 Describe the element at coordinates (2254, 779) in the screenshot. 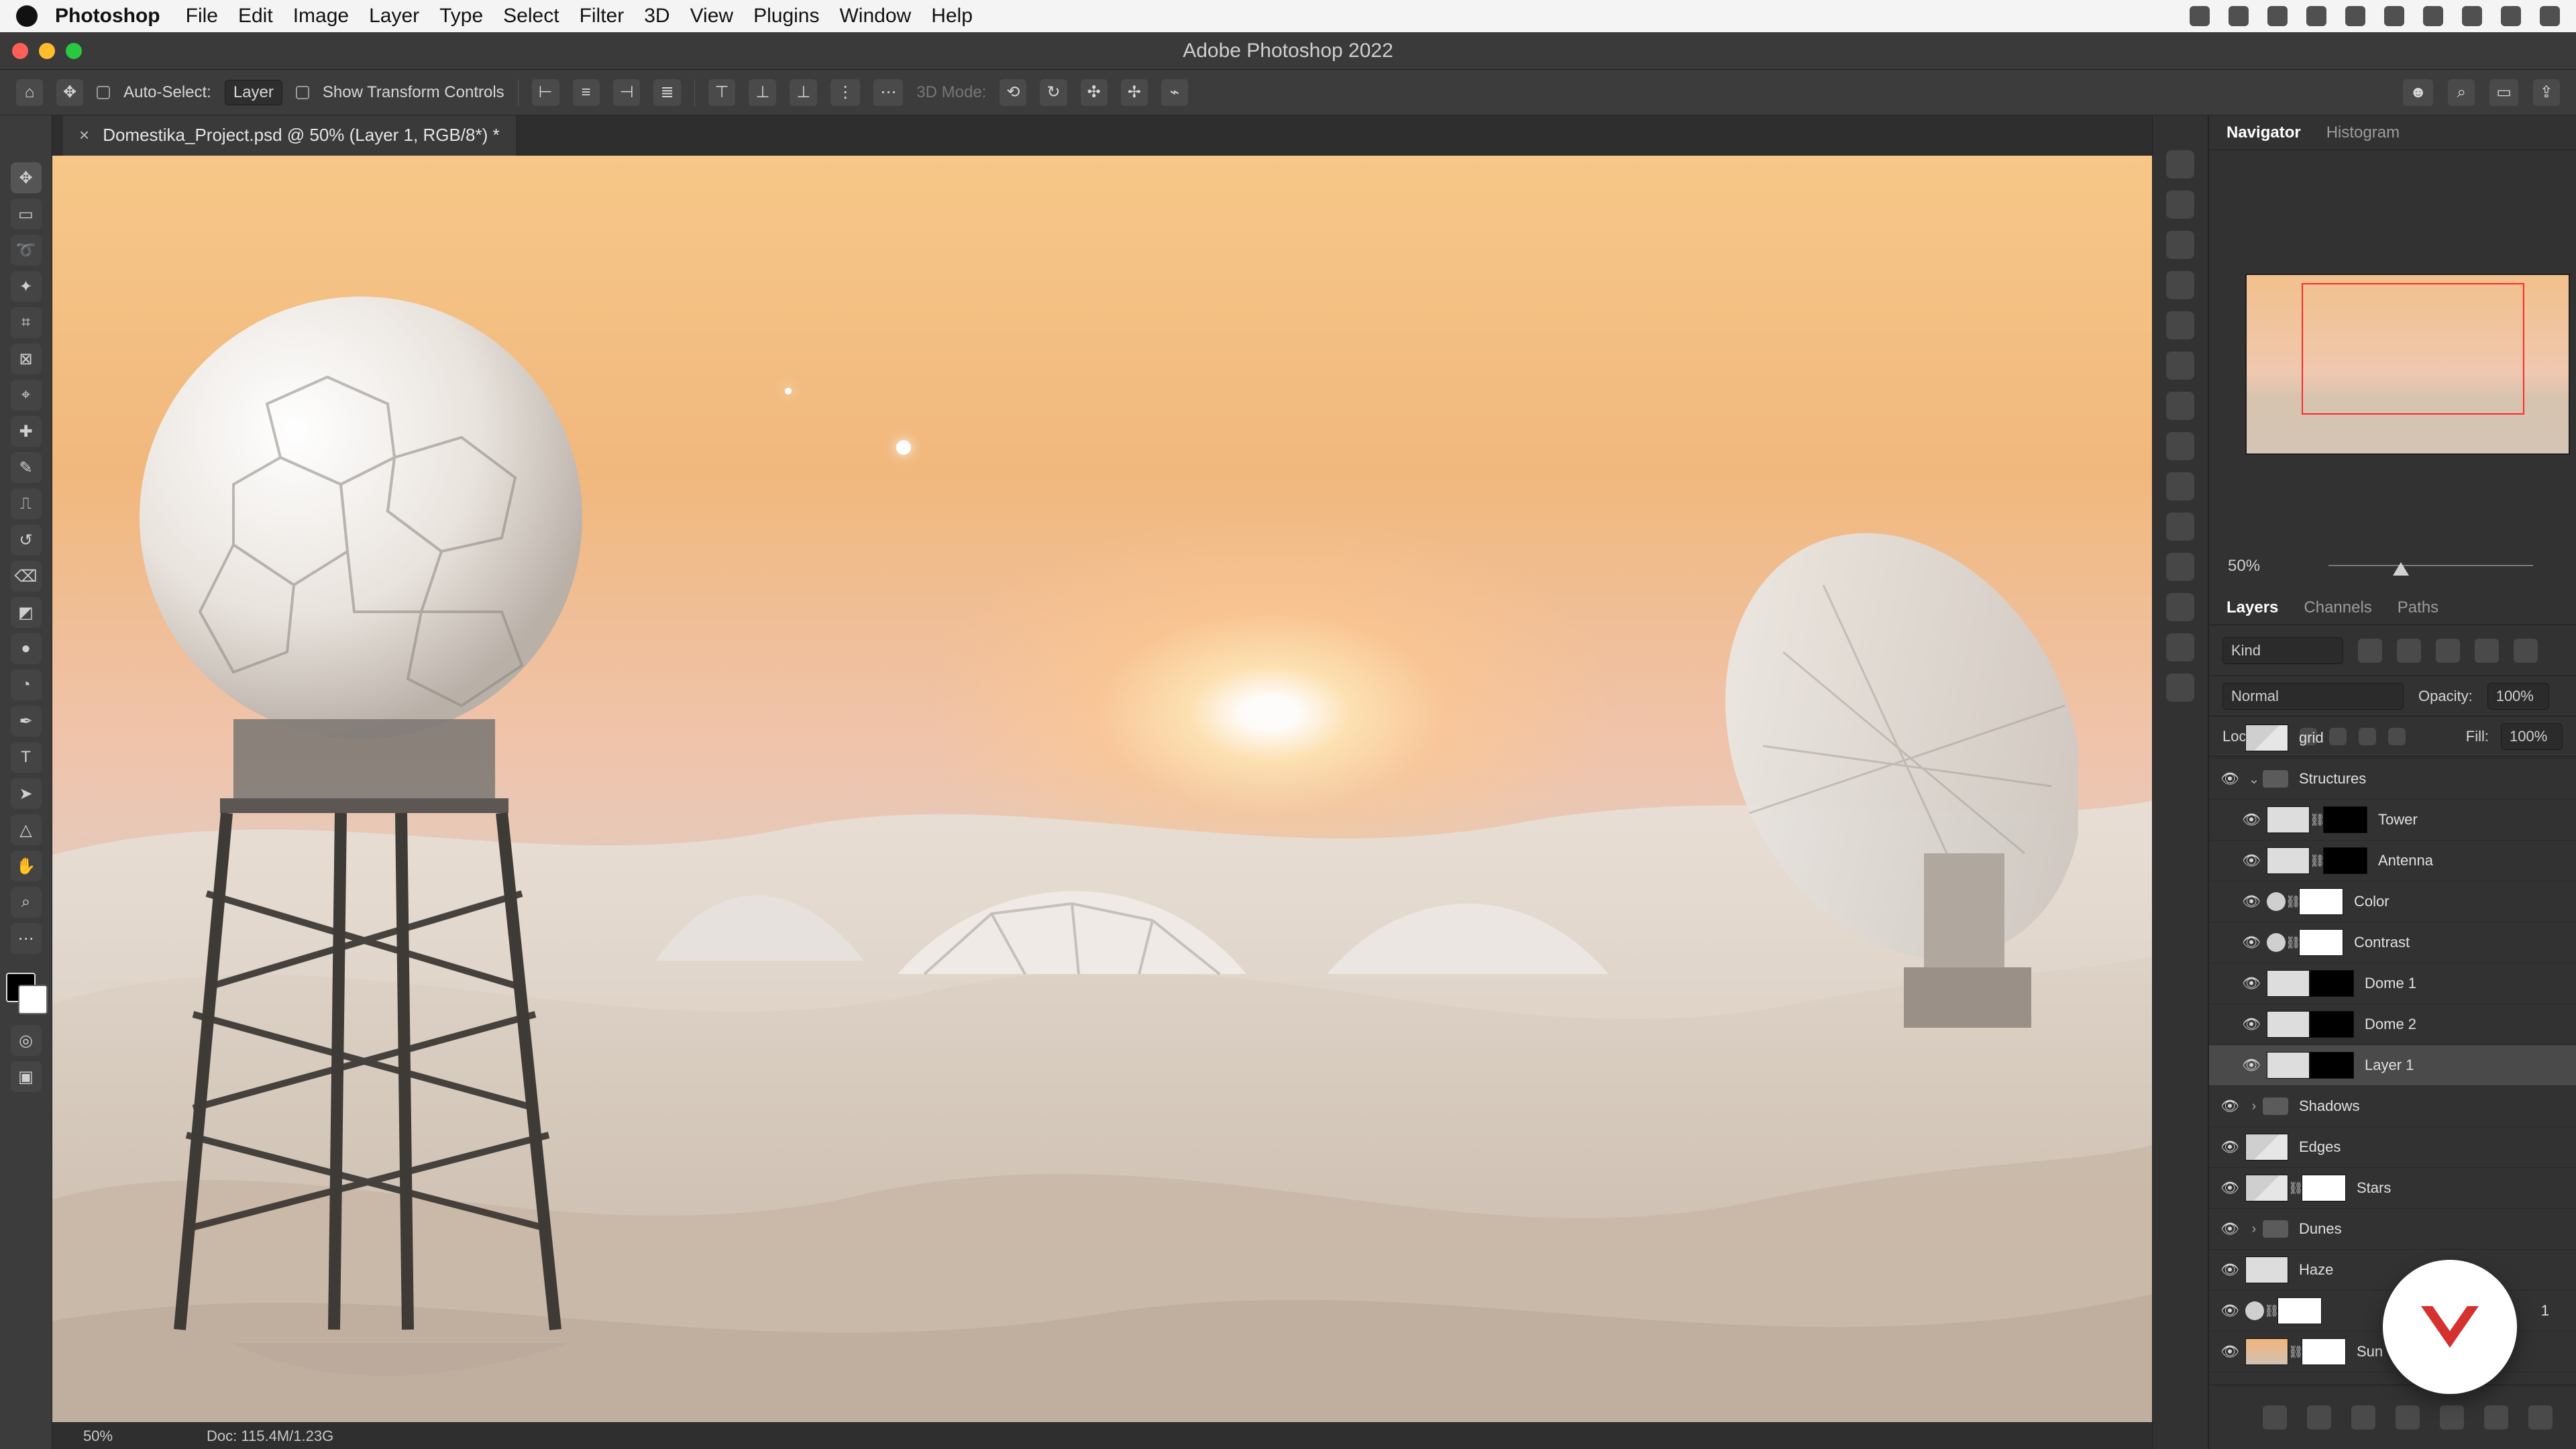

I see `group-disclosure-icon: ⌄` at that location.